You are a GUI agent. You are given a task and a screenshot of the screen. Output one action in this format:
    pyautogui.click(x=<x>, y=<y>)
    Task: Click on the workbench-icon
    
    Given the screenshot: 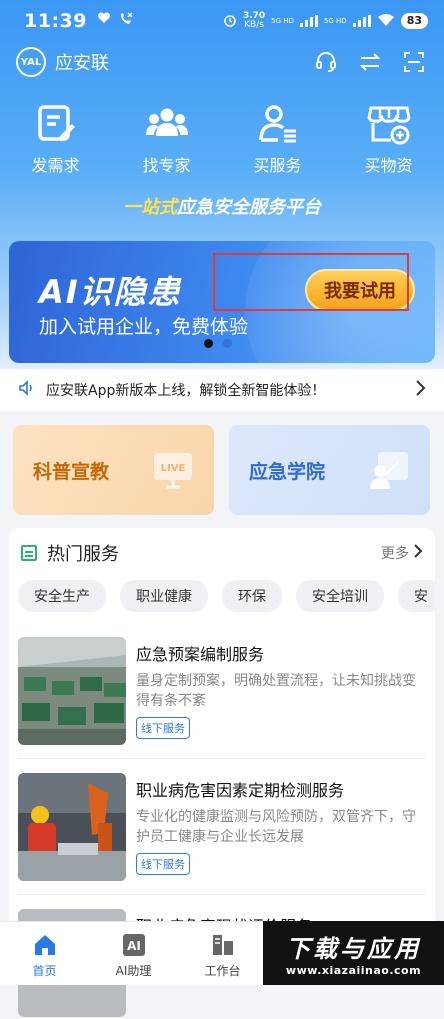 What is the action you would take?
    pyautogui.click(x=223, y=945)
    